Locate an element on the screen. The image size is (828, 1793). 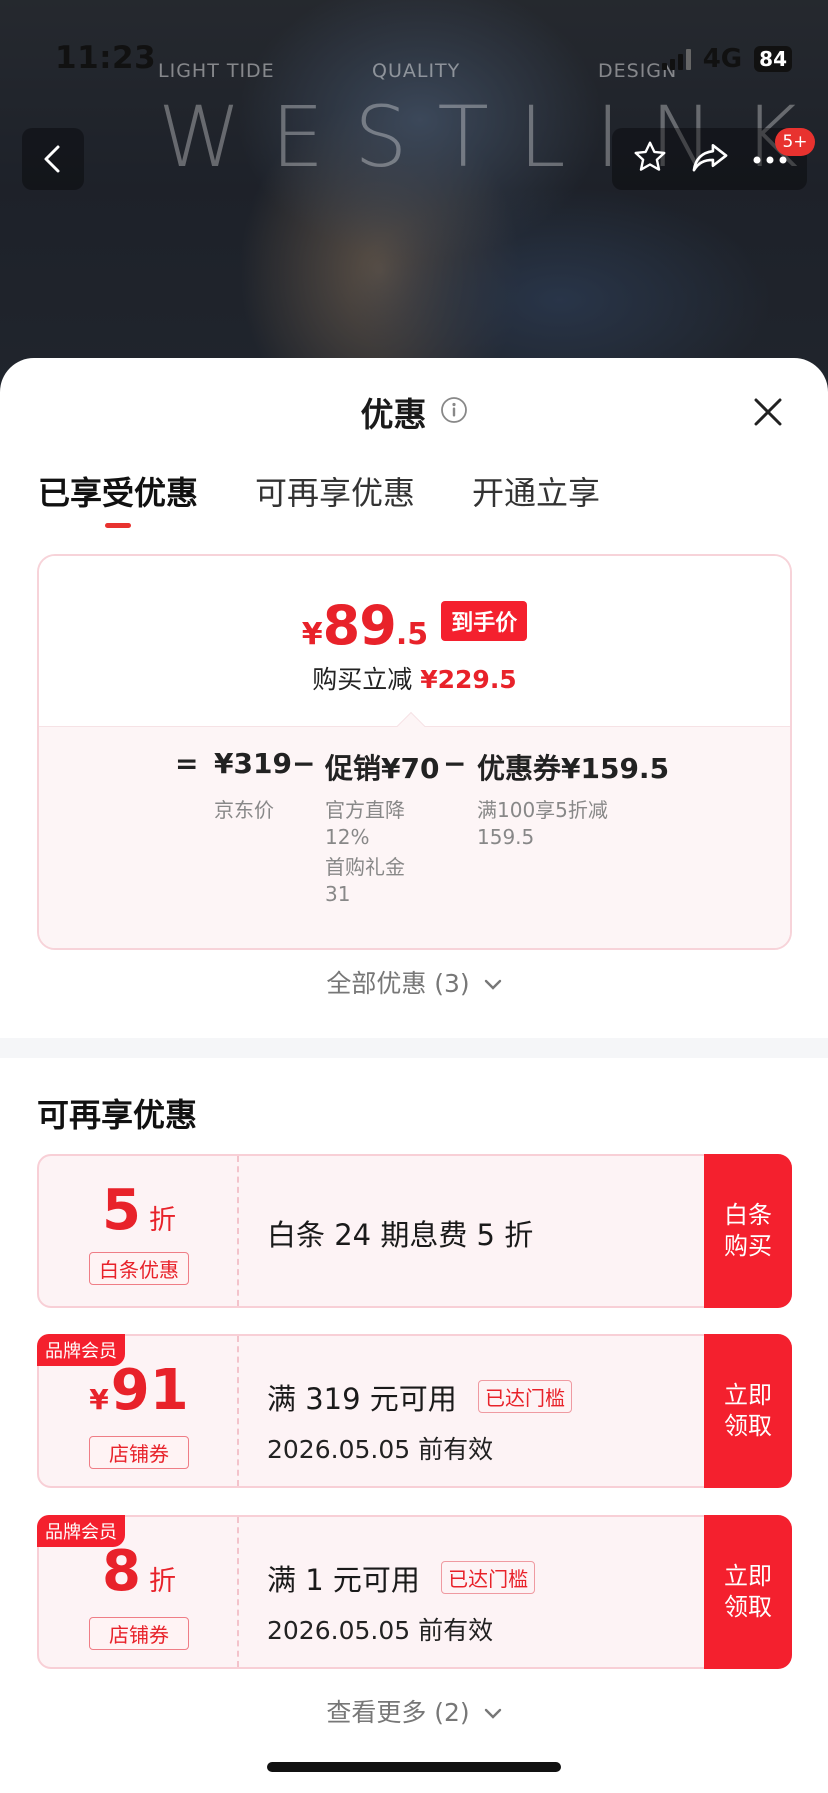
coupon-amount: 优惠券¥159.5 is located at coordinates (573, 768).